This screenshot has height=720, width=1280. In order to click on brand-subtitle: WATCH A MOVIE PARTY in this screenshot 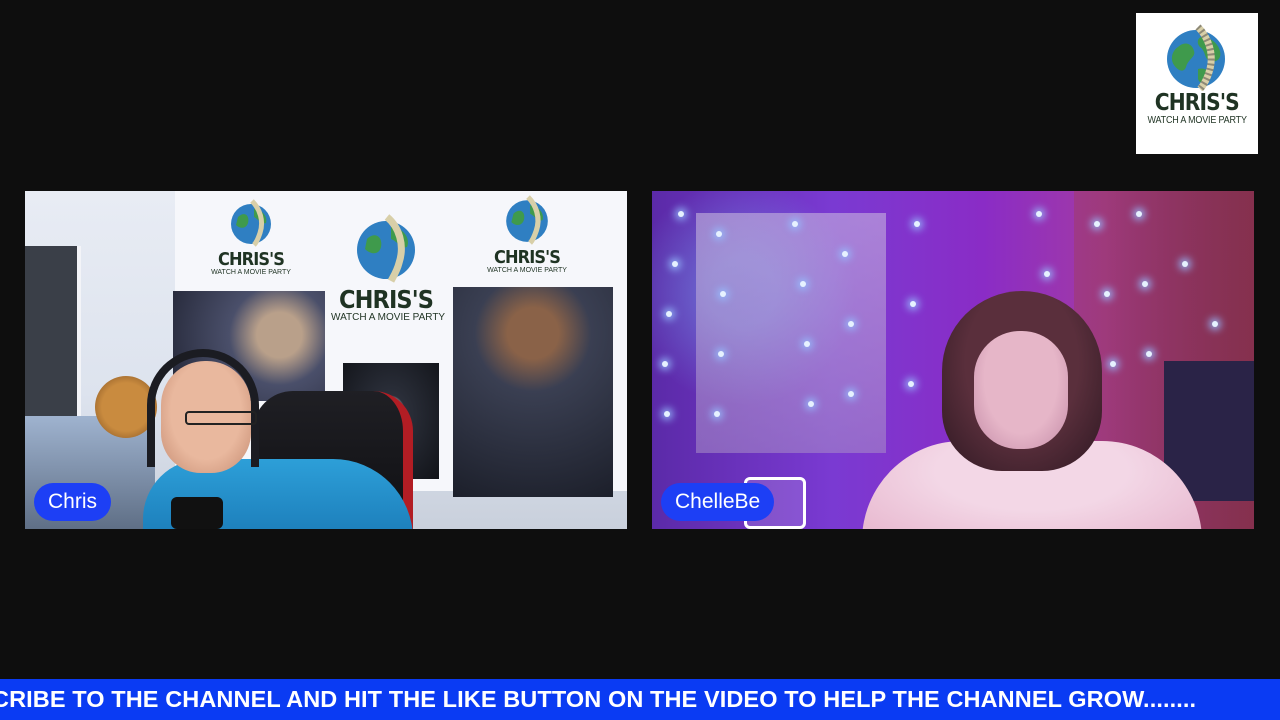, I will do `click(1197, 120)`.